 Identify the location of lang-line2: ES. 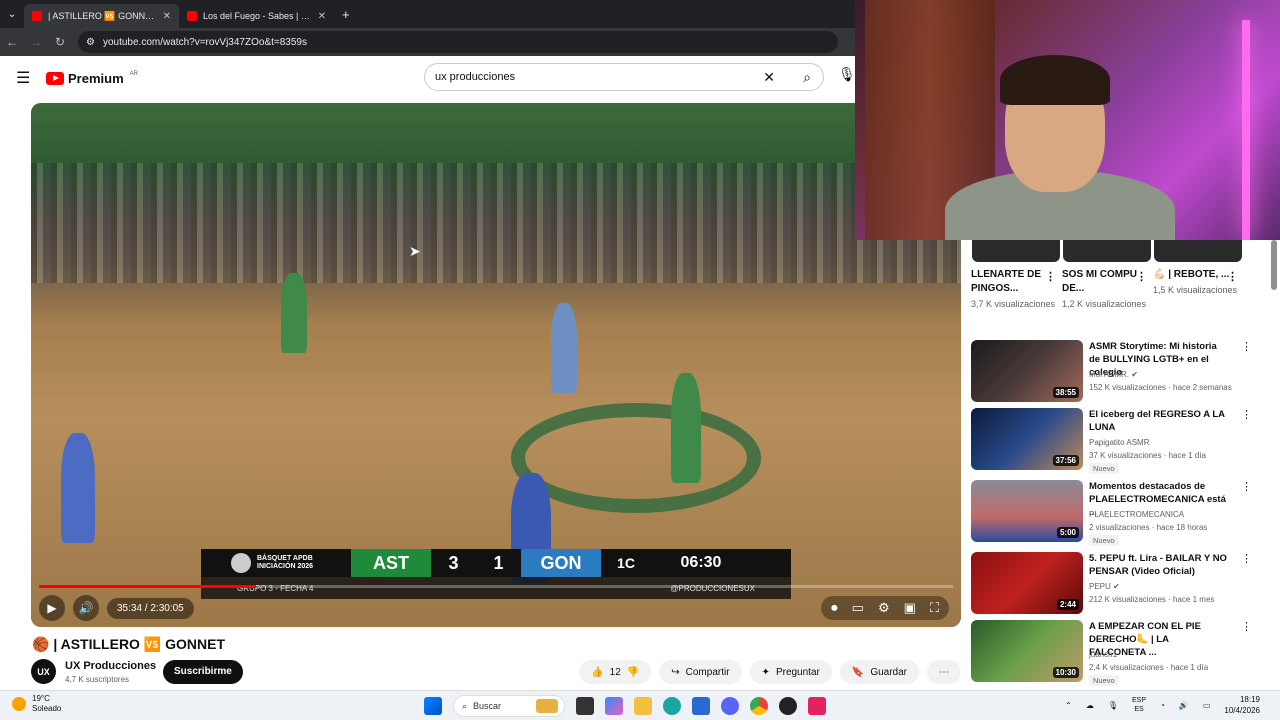
(1139, 709).